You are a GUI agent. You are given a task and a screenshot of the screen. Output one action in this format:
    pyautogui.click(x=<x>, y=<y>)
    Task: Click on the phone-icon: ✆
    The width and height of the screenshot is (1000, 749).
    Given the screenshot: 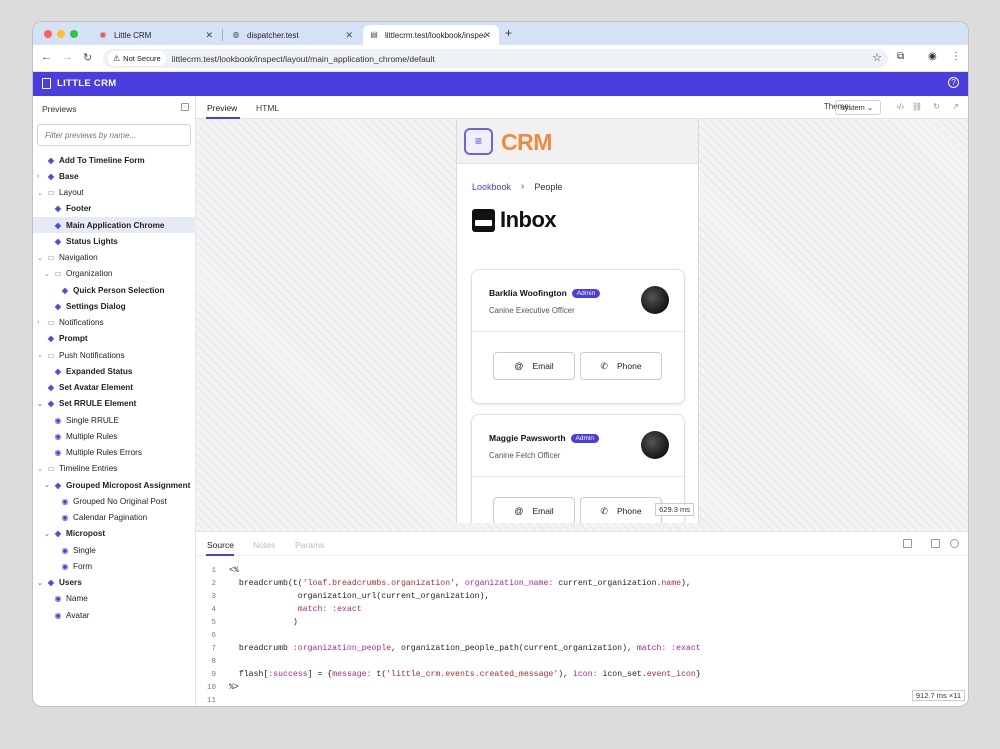 What is the action you would take?
    pyautogui.click(x=604, y=365)
    